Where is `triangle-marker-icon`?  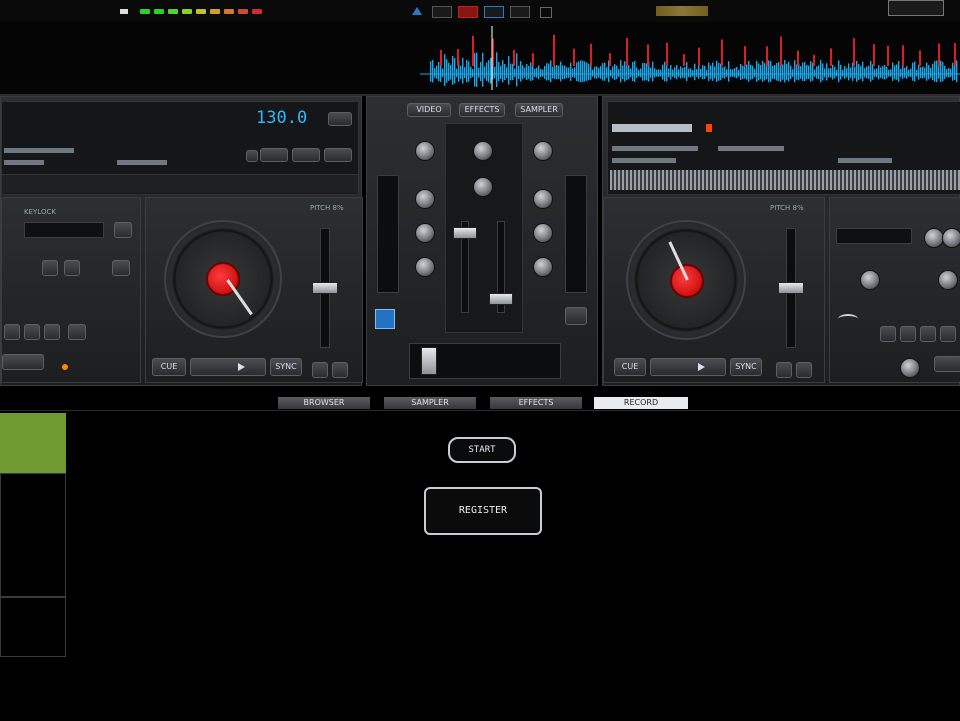
triangle-marker-icon is located at coordinates (417, 11).